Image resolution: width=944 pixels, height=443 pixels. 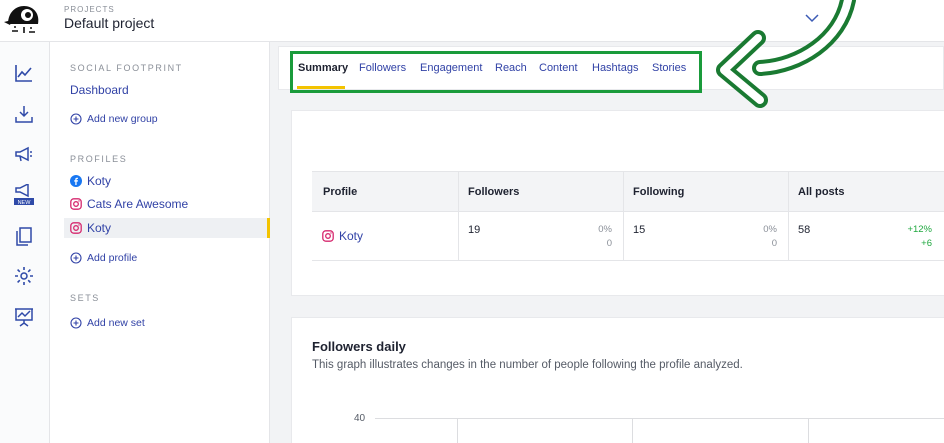 I want to click on add-profile-button: Add profile, so click(x=103, y=258).